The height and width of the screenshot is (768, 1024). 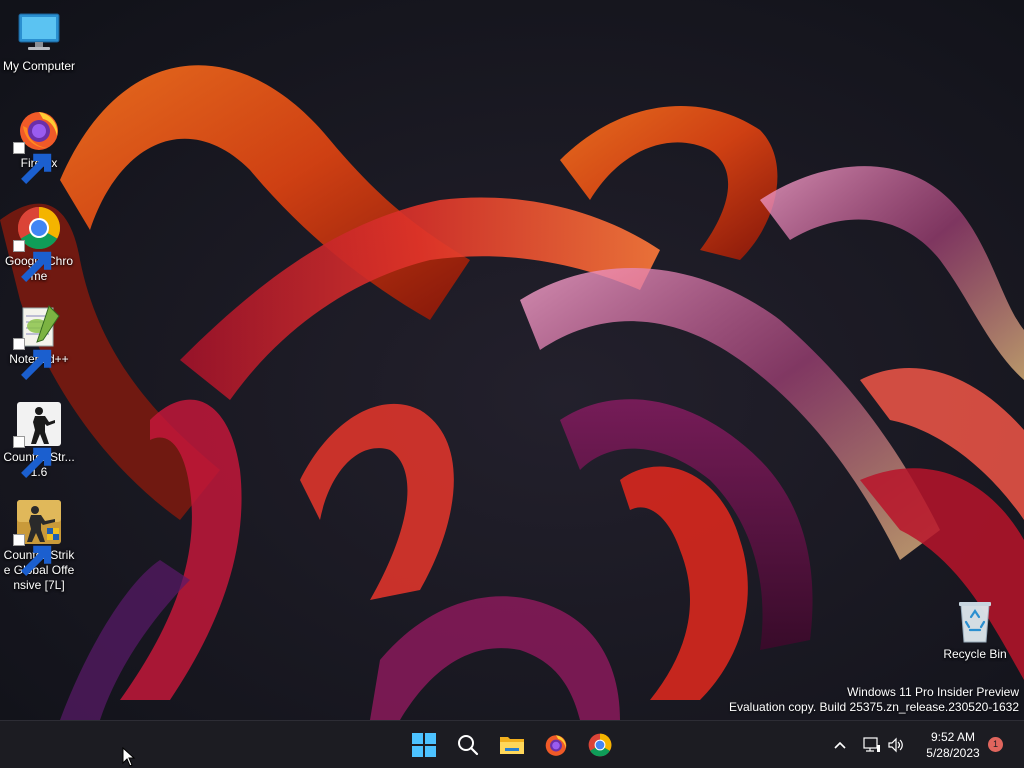 What do you see at coordinates (953, 737) in the screenshot?
I see `clock-time: 9:52 AM` at bounding box center [953, 737].